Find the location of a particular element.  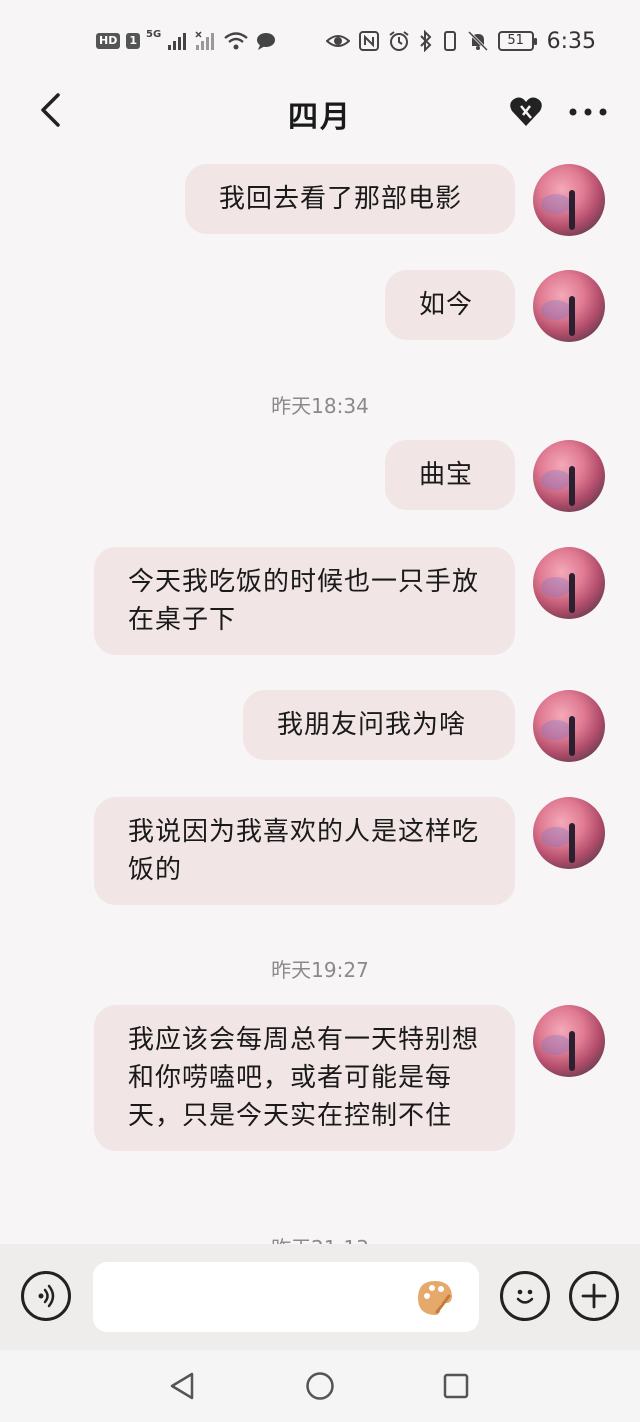

emoji-button is located at coordinates (525, 1296).